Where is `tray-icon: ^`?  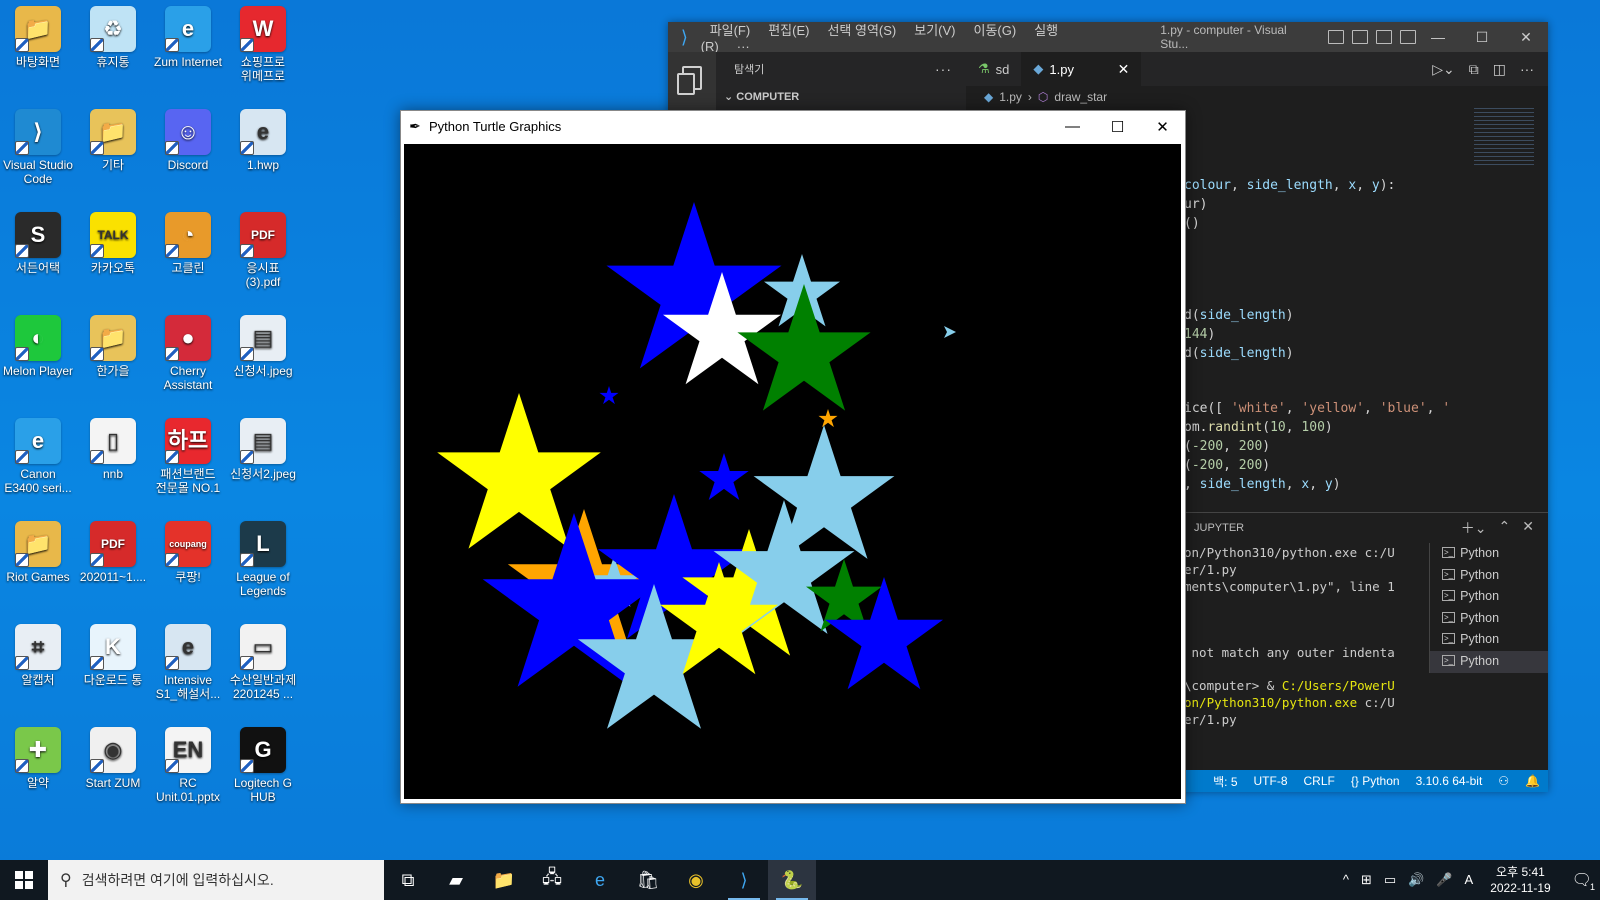
tray-icon: ^ is located at coordinates (1346, 880).